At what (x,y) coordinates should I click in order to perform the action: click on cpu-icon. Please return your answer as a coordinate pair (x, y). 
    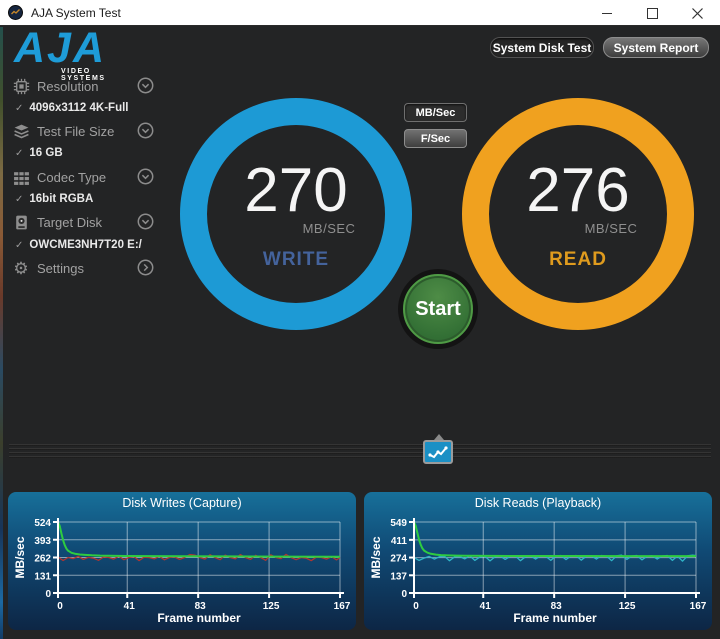
    Looking at the image, I should click on (21, 86).